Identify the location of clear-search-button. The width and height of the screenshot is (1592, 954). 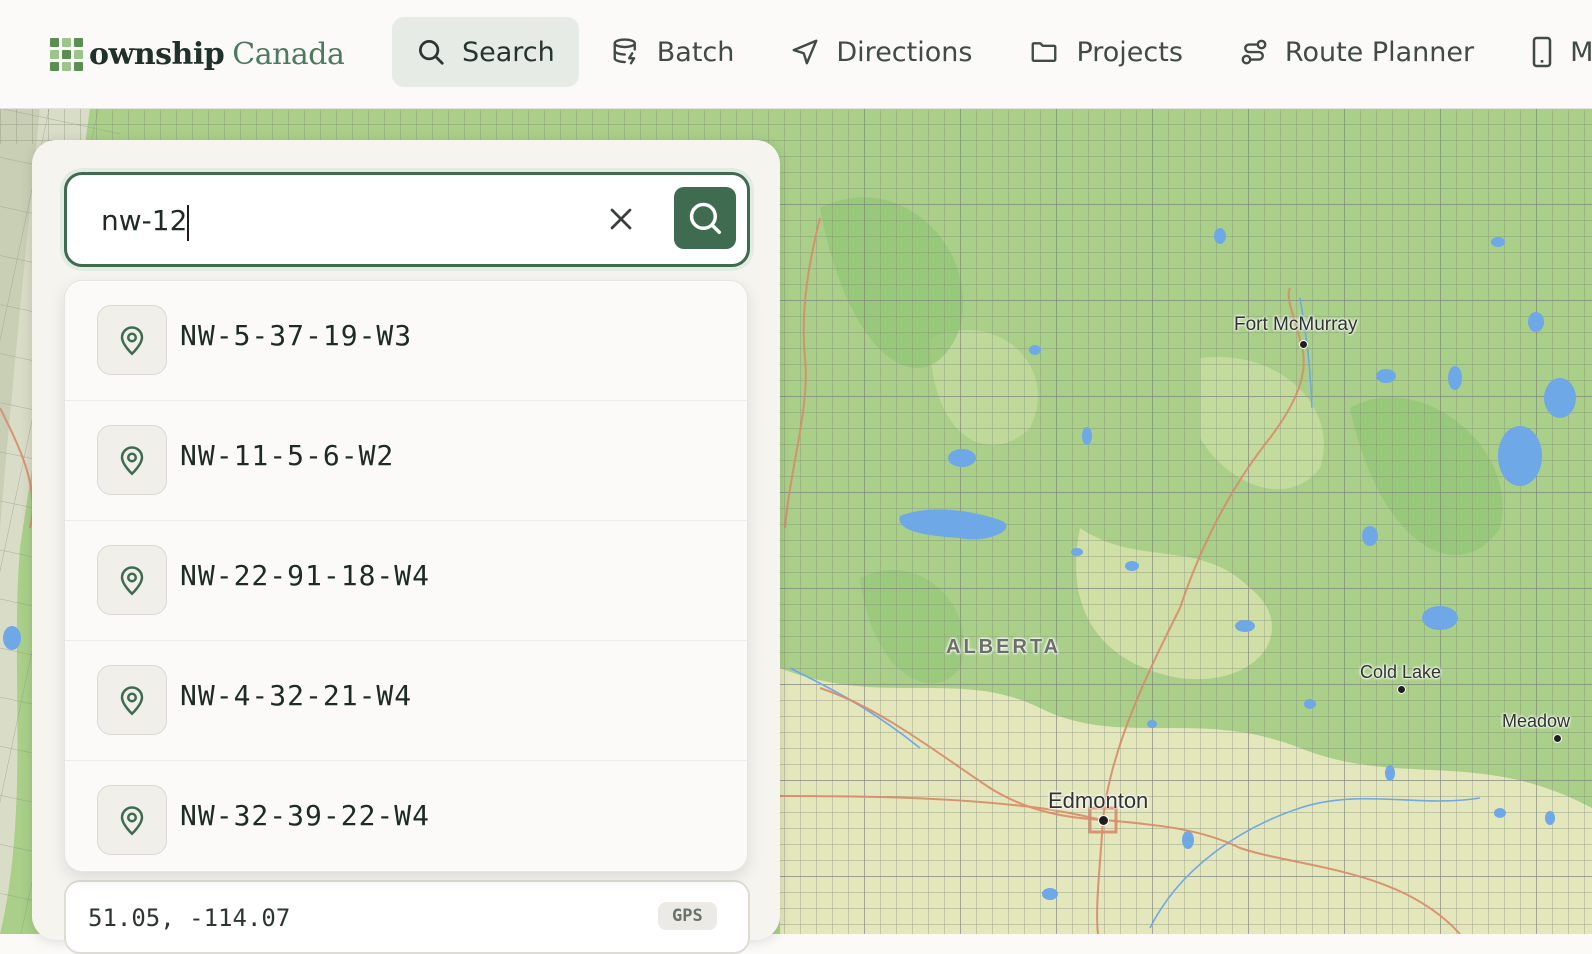
(621, 219).